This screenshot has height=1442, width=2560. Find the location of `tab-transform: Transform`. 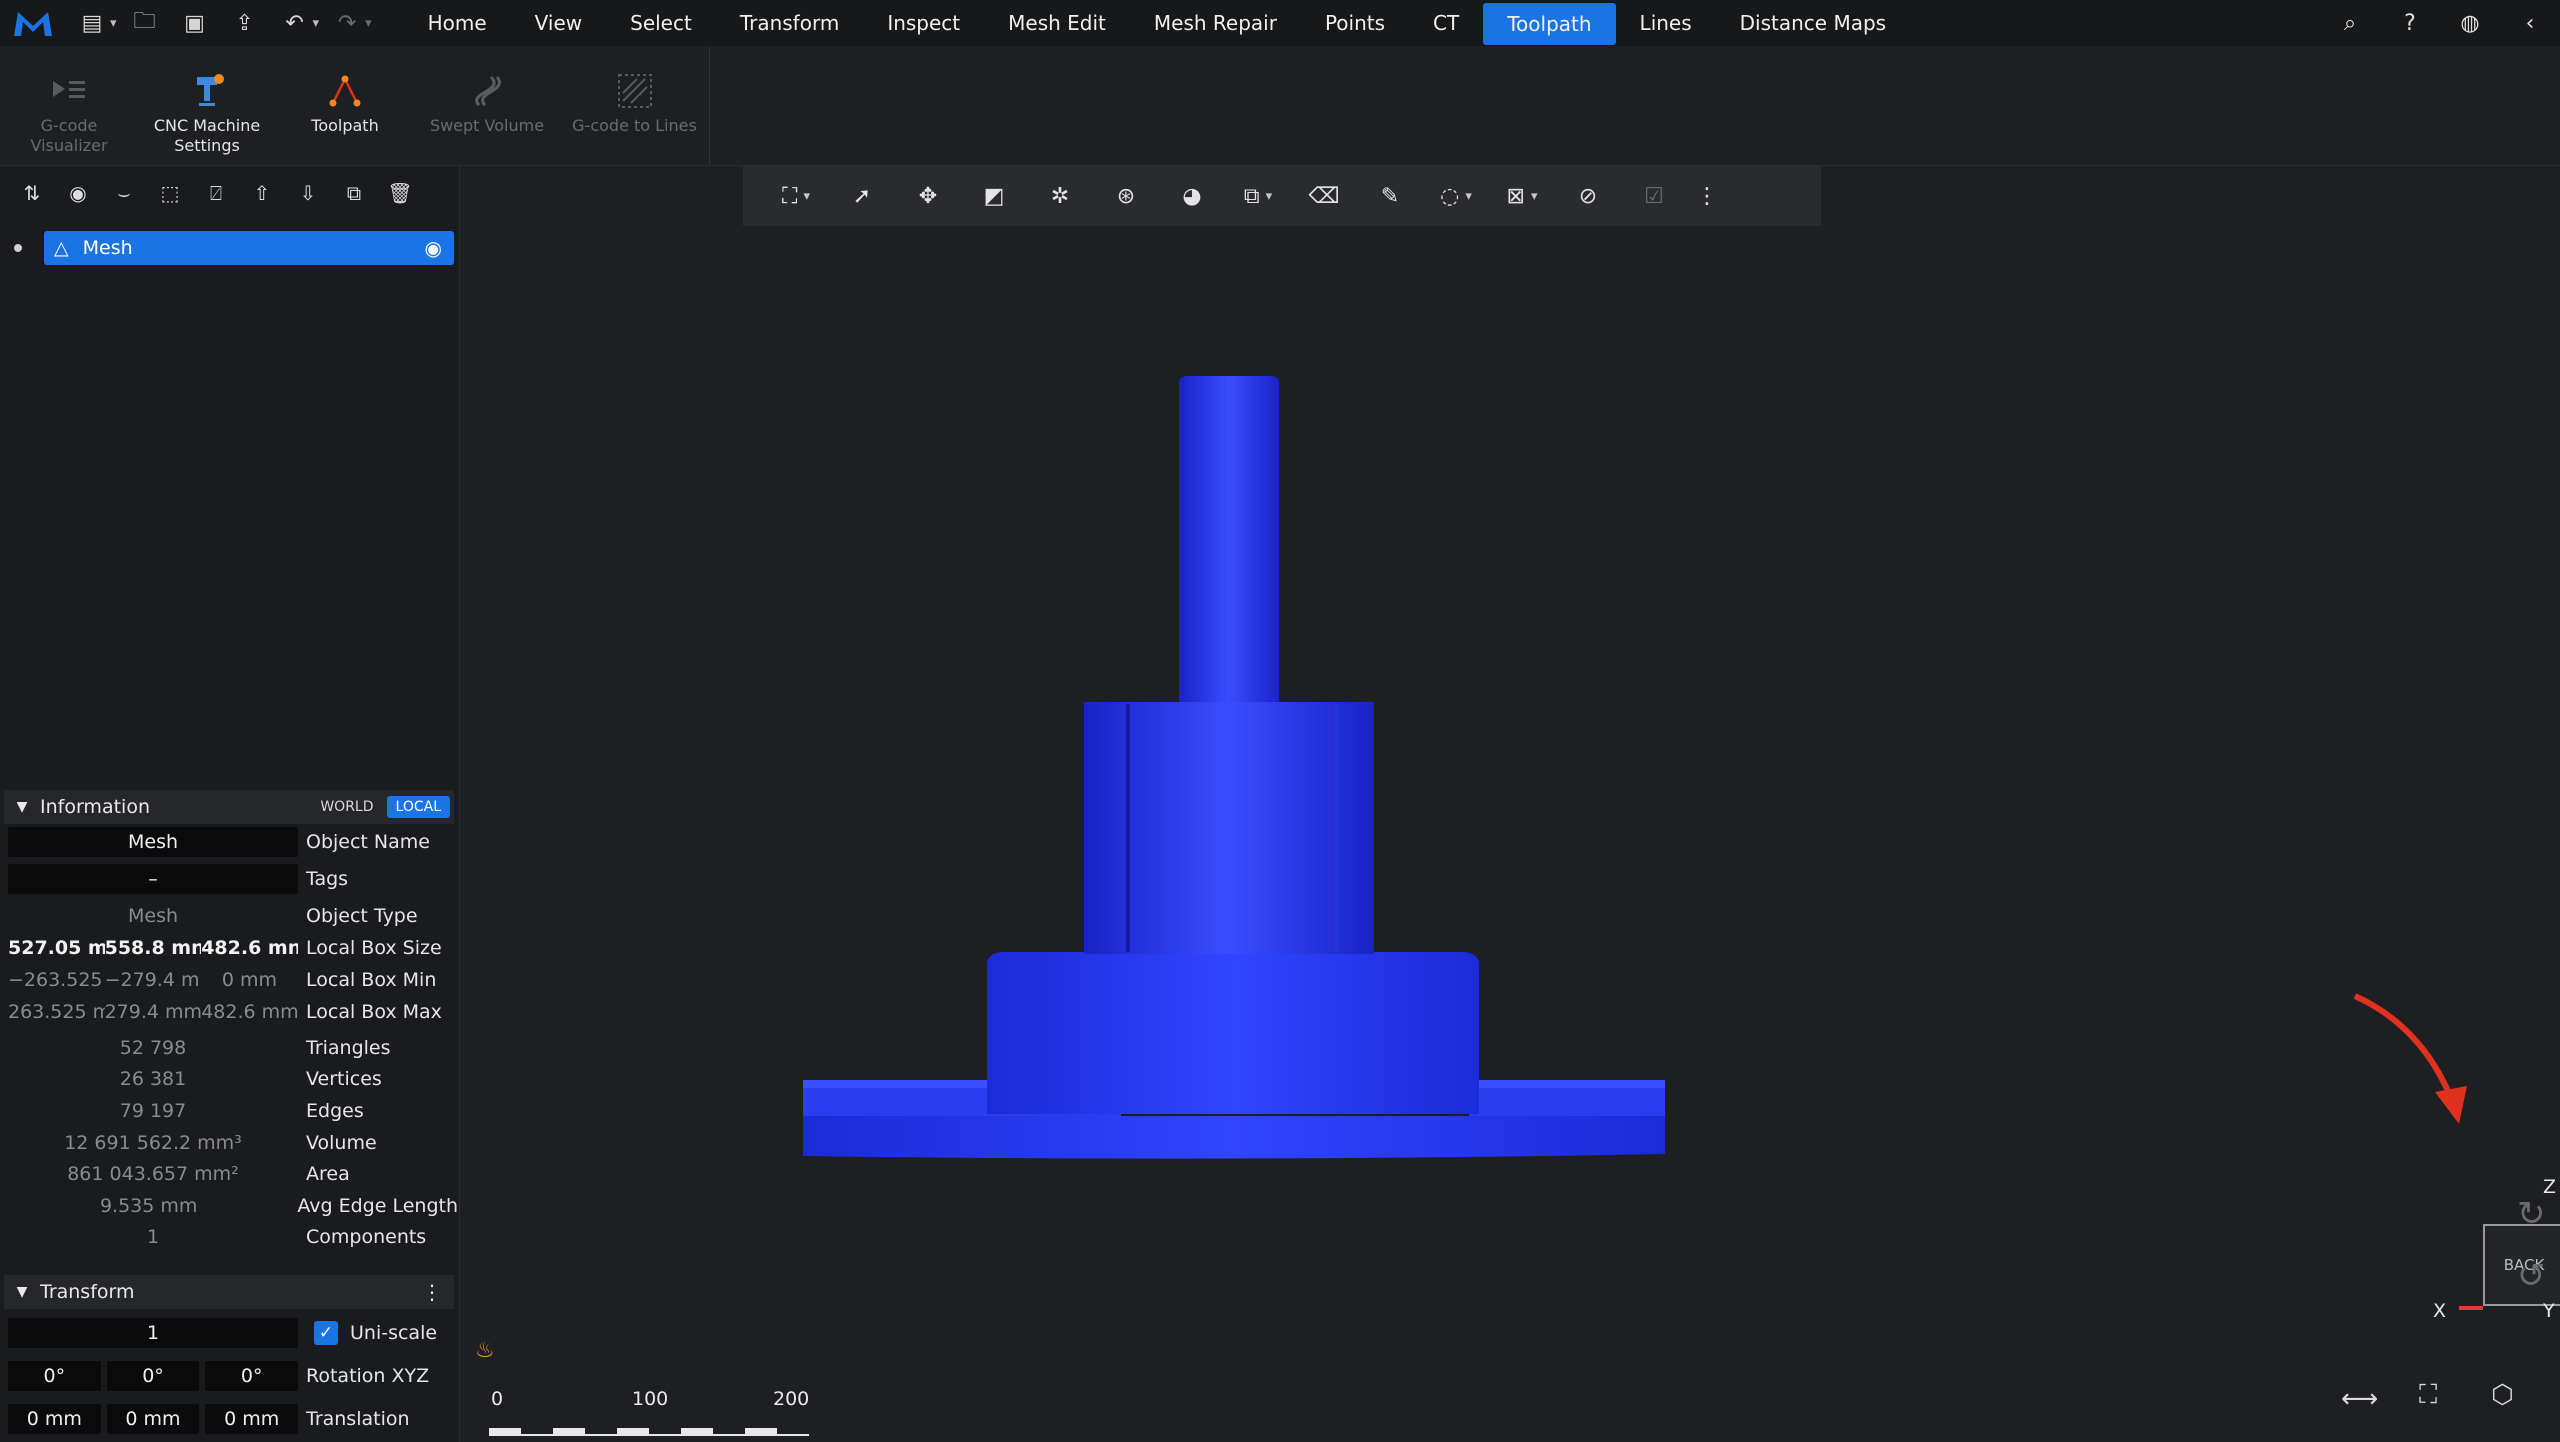

tab-transform: Transform is located at coordinates (789, 23).